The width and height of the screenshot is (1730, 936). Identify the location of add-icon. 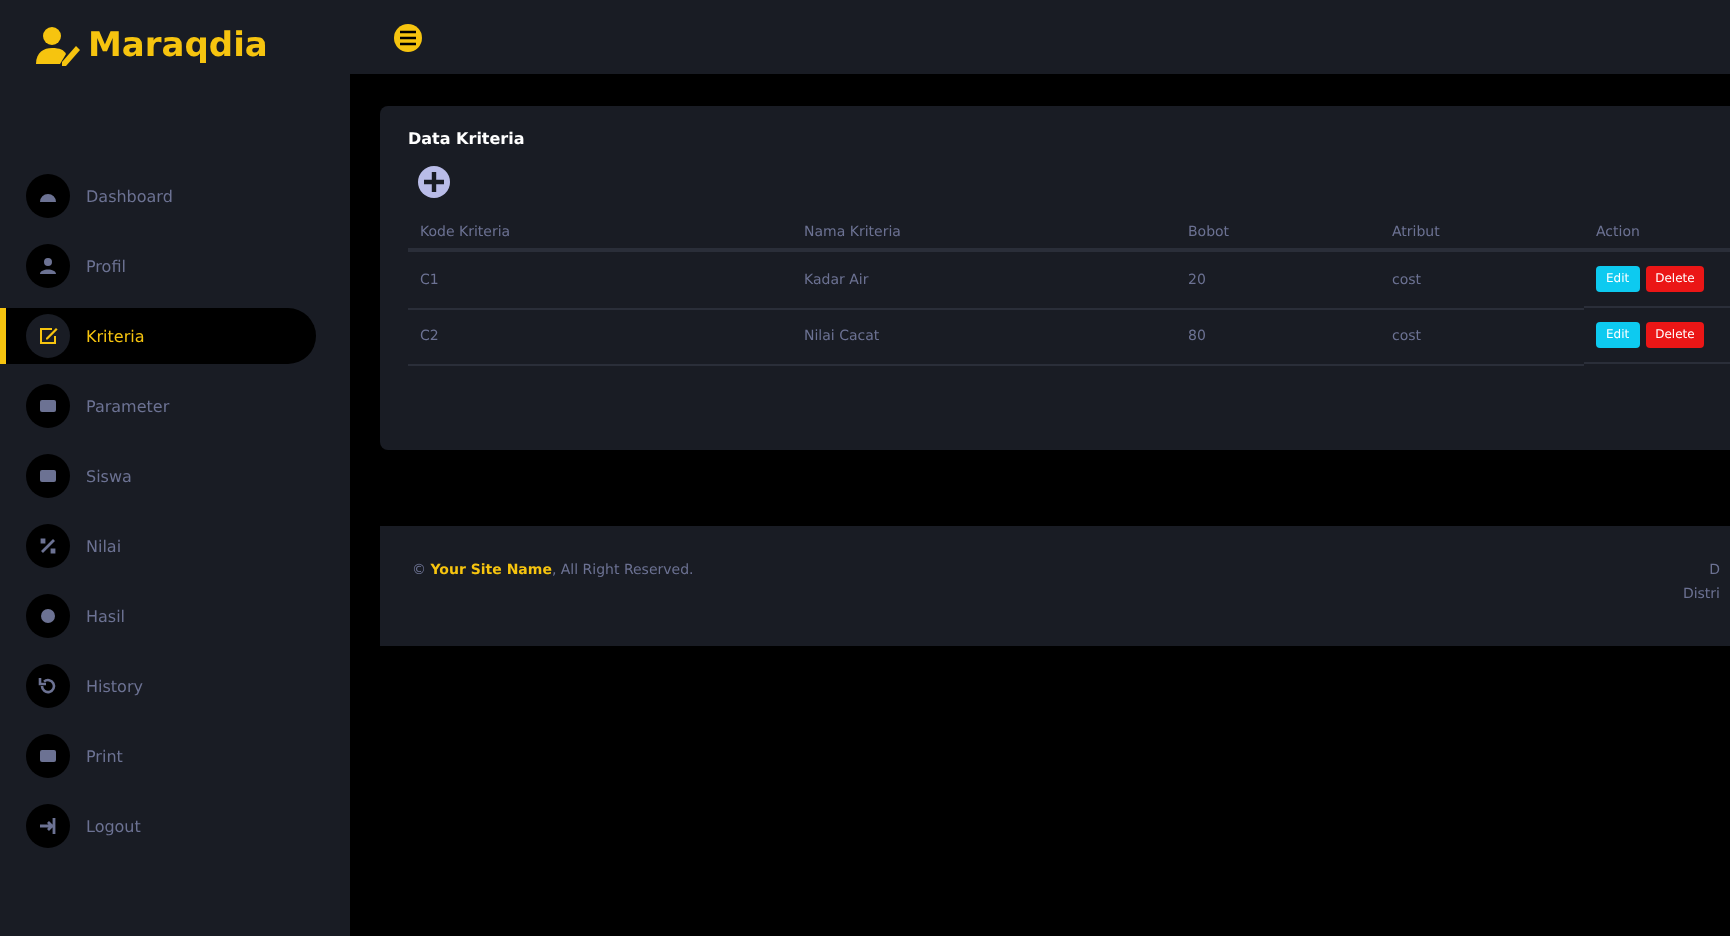
(434, 182).